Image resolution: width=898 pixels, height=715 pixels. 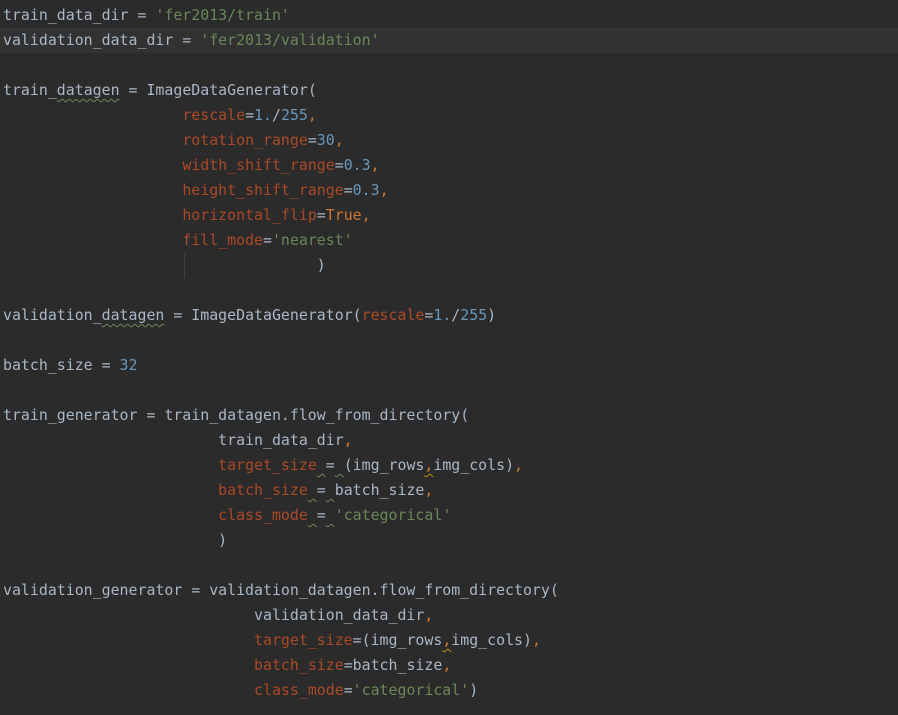 What do you see at coordinates (449, 490) in the screenshot?
I see `code-line: batch_size = batch_size,` at bounding box center [449, 490].